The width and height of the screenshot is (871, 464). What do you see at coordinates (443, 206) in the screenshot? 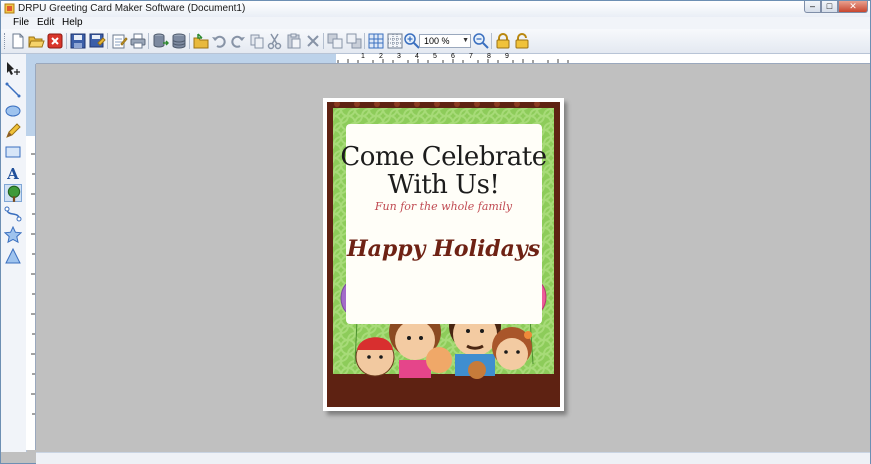
I see `card-subtitle: Fun for the whole family` at bounding box center [443, 206].